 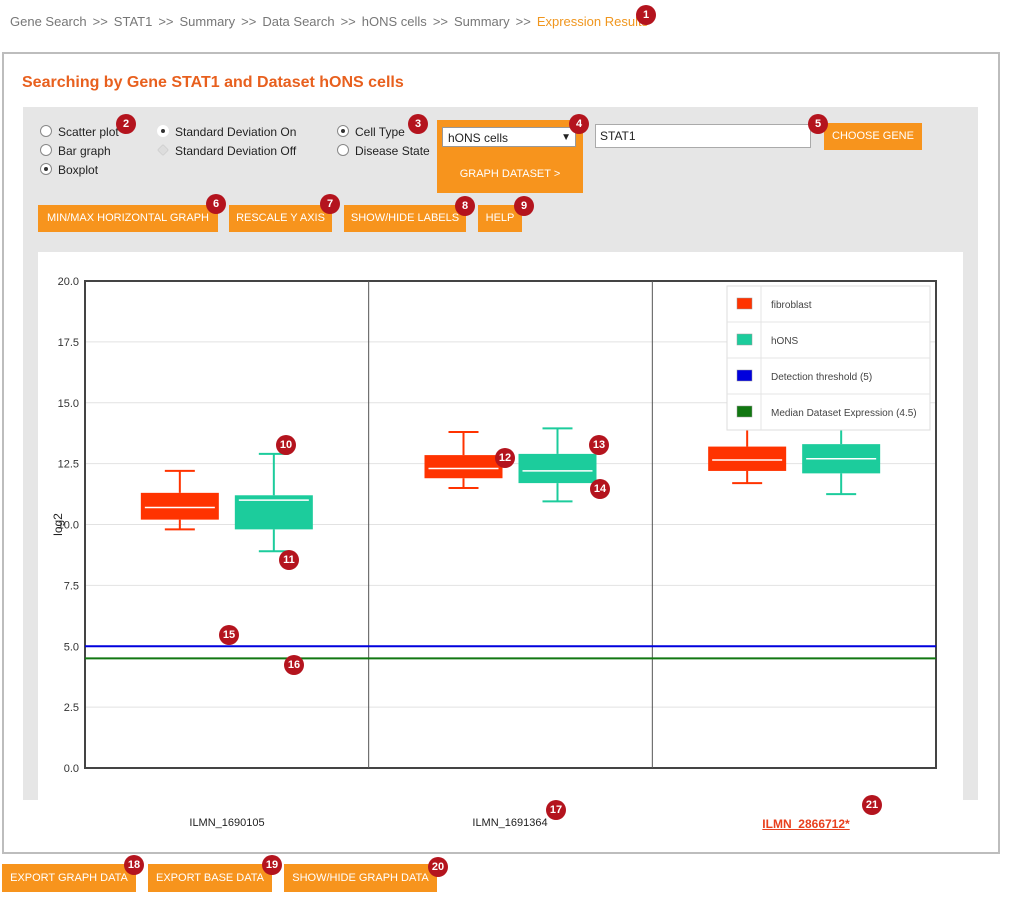 I want to click on x-label-probe-2: ILMN_1691364, so click(x=510, y=823).